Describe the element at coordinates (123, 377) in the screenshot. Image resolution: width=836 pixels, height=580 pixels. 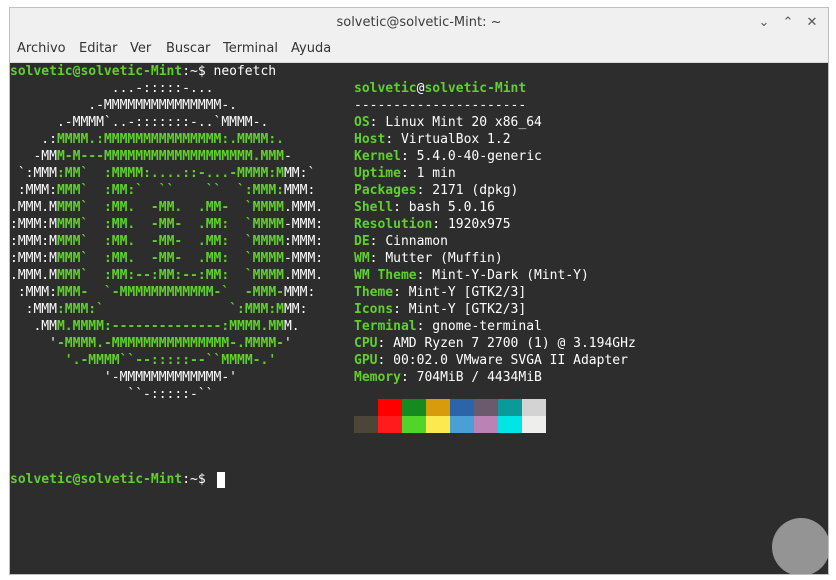
I see `ascii-art-line: '-MMMMMMMMMMMMM-'` at that location.